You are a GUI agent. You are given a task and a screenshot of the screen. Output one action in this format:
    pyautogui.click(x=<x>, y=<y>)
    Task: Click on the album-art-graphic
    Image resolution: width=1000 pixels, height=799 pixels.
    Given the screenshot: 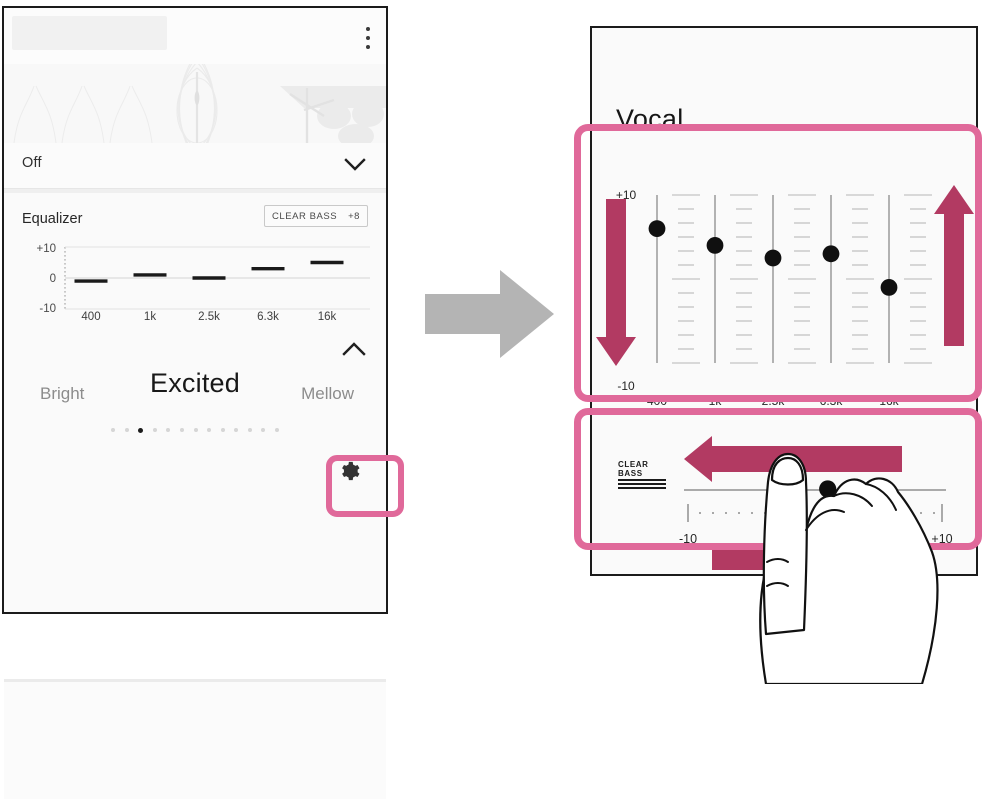 What is the action you would take?
    pyautogui.click(x=195, y=103)
    